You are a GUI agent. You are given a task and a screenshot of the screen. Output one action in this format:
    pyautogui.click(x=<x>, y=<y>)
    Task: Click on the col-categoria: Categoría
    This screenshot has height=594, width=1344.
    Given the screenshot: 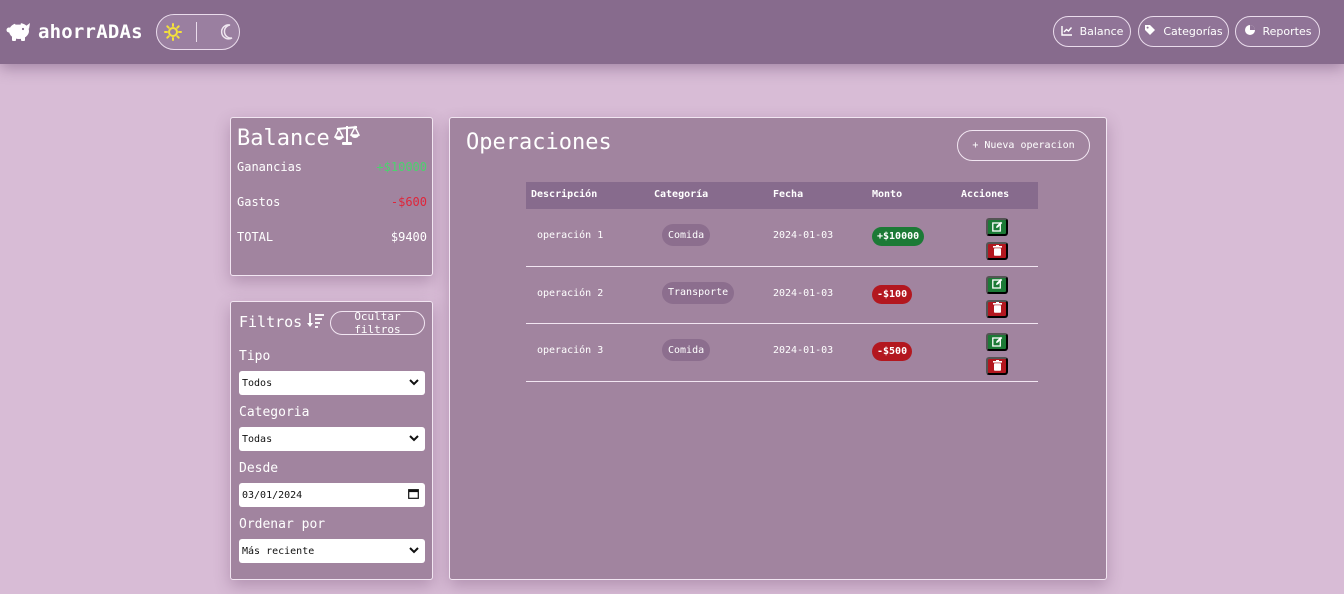 What is the action you would take?
    pyautogui.click(x=681, y=194)
    